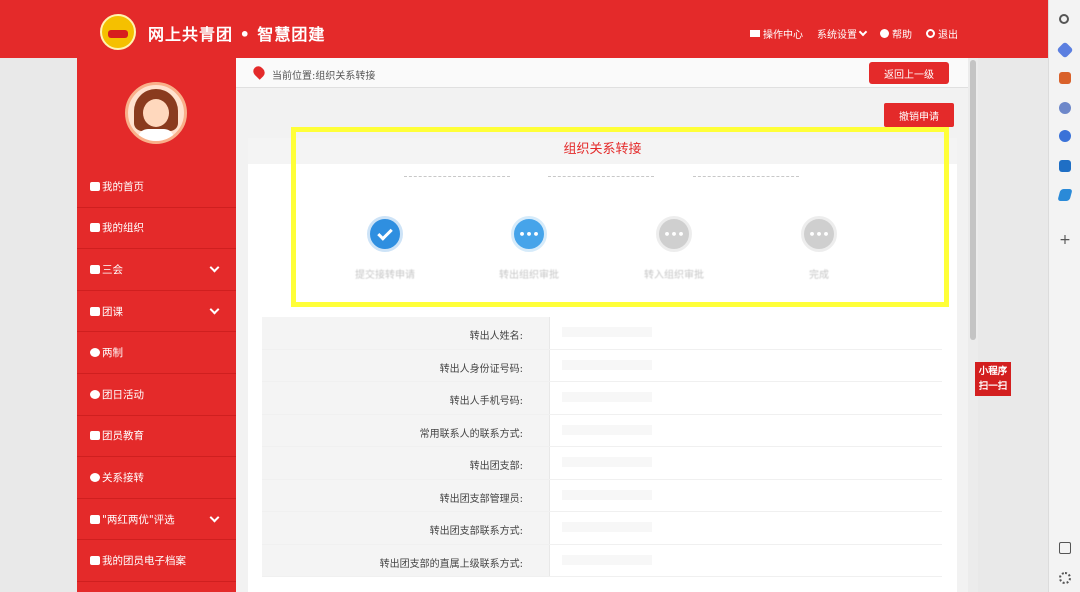  What do you see at coordinates (1065, 166) in the screenshot?
I see `outlook-icon` at bounding box center [1065, 166].